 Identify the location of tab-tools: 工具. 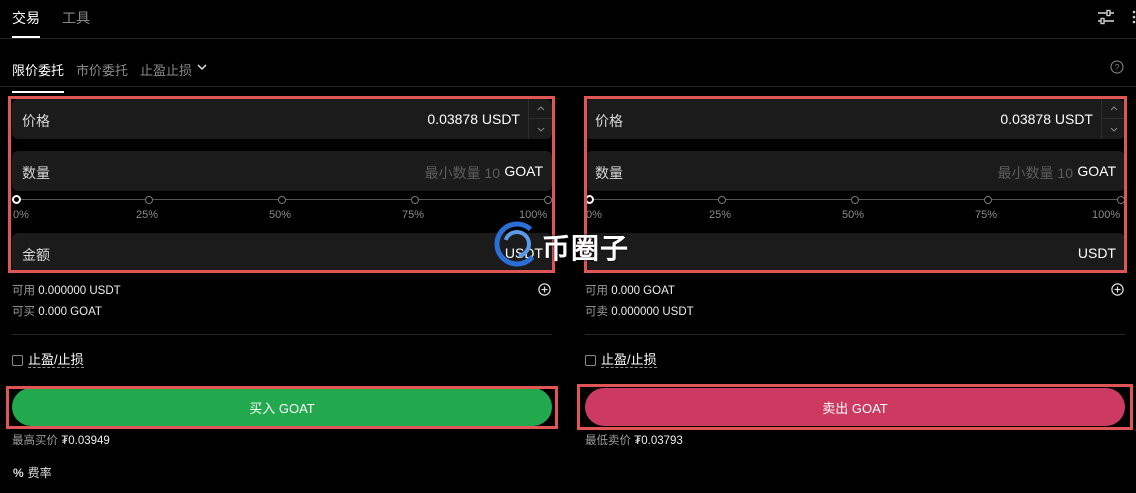
(76, 18).